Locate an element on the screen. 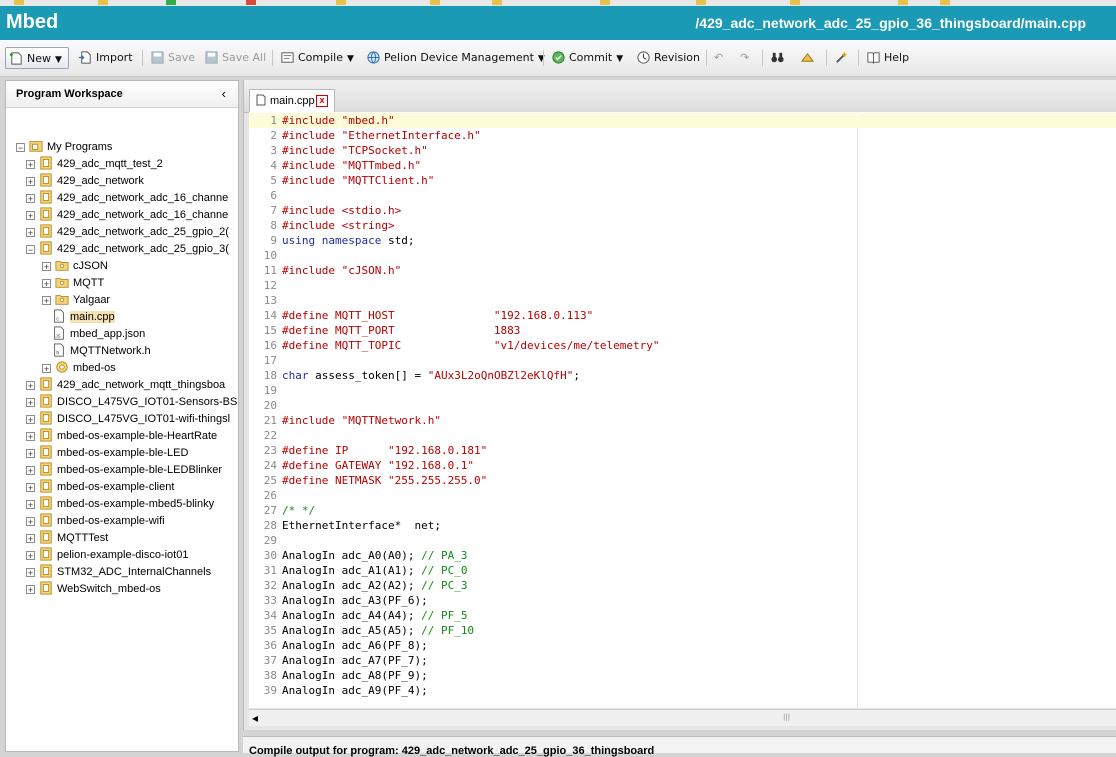 The image size is (1116, 757). code-line: 4 #include "MQTTmbed.h" is located at coordinates (682, 165).